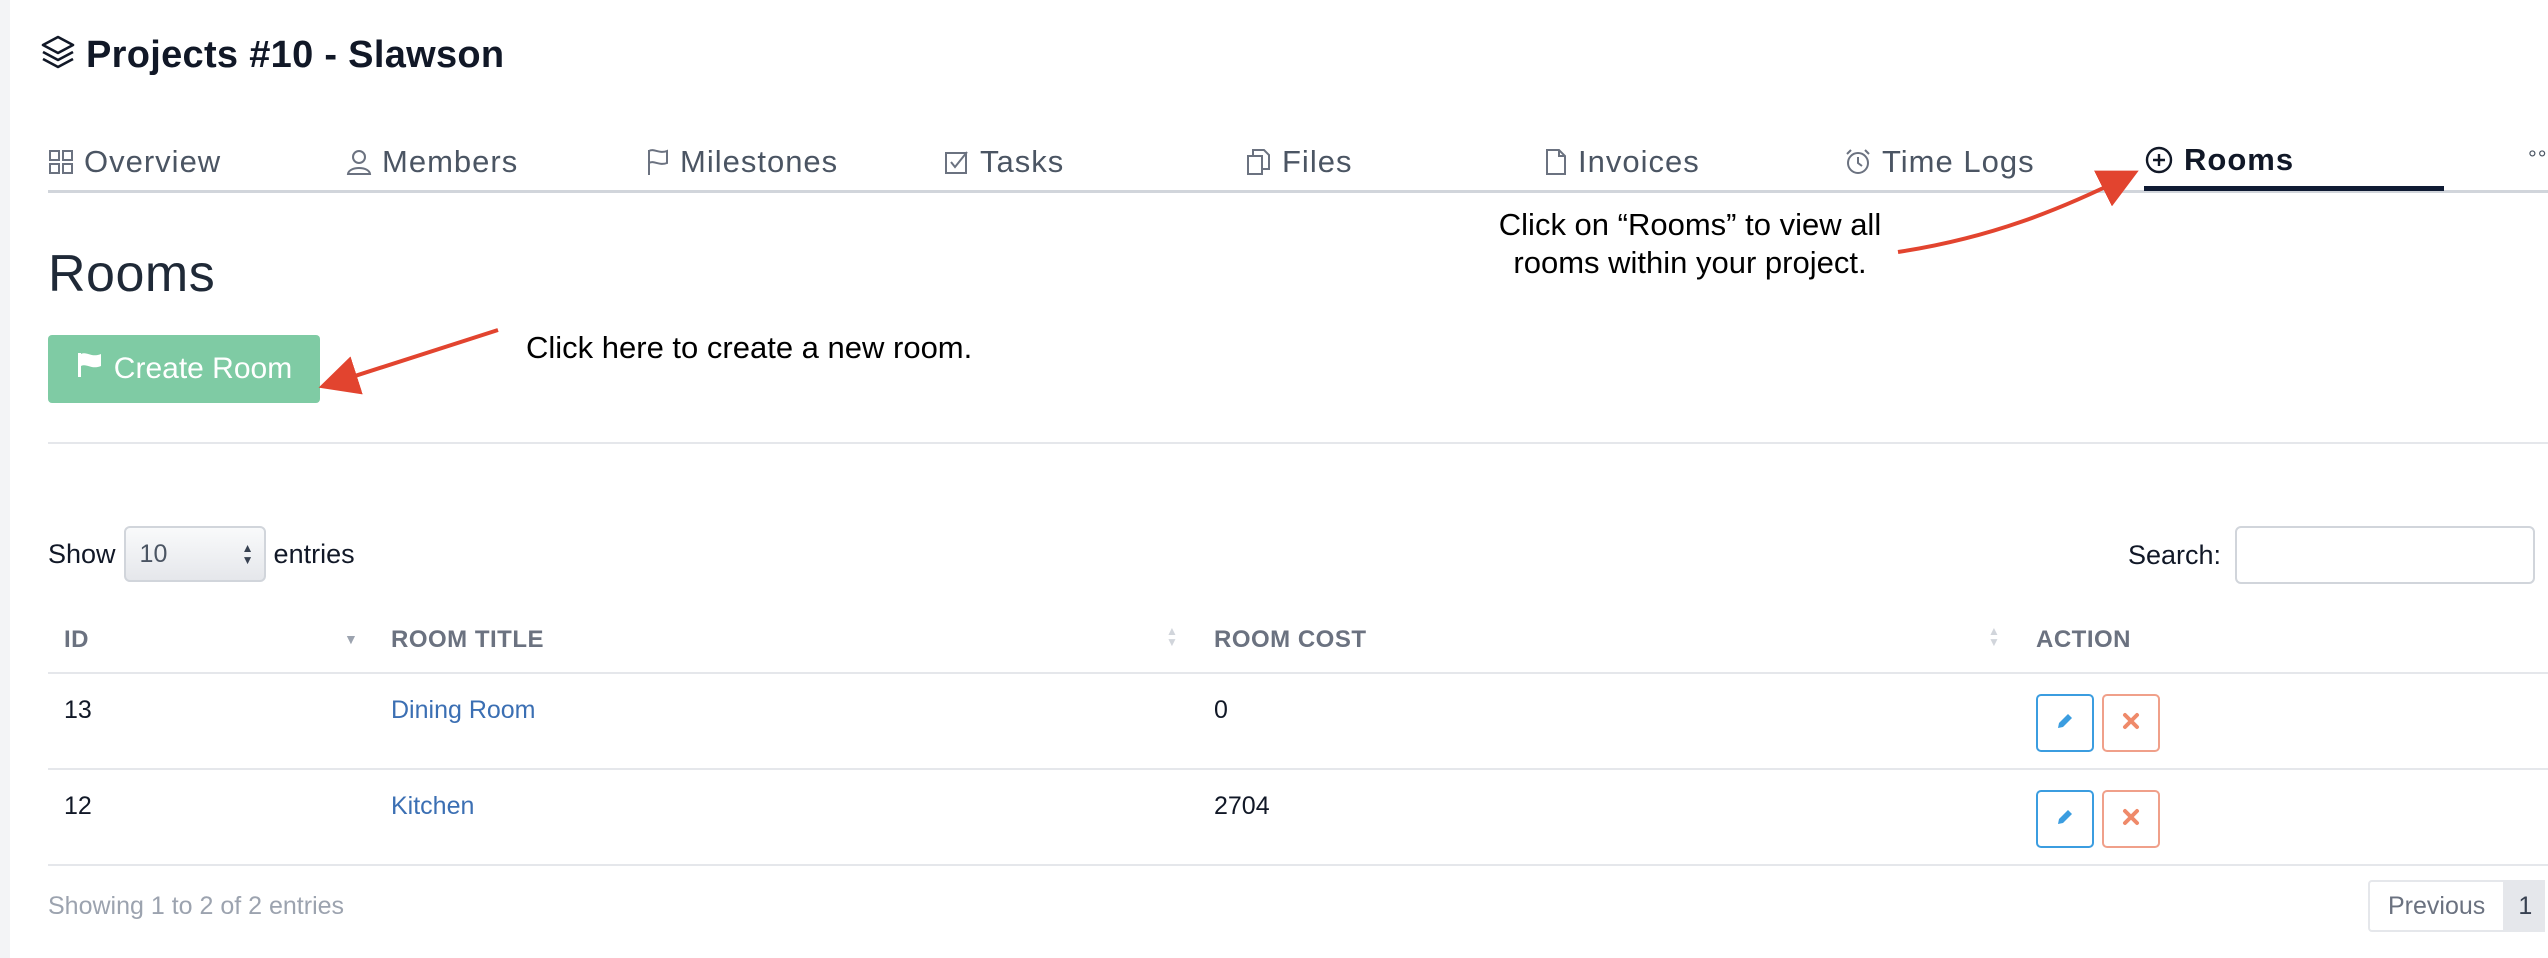  I want to click on table-row: 13 Dining Room 0, so click(1298, 722).